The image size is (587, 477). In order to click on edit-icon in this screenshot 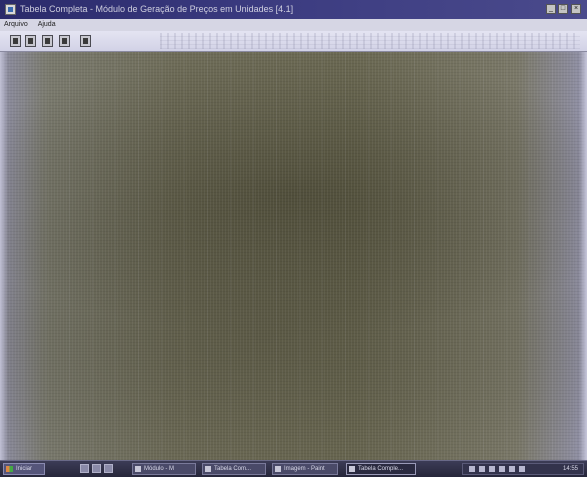, I will do `click(64, 41)`.